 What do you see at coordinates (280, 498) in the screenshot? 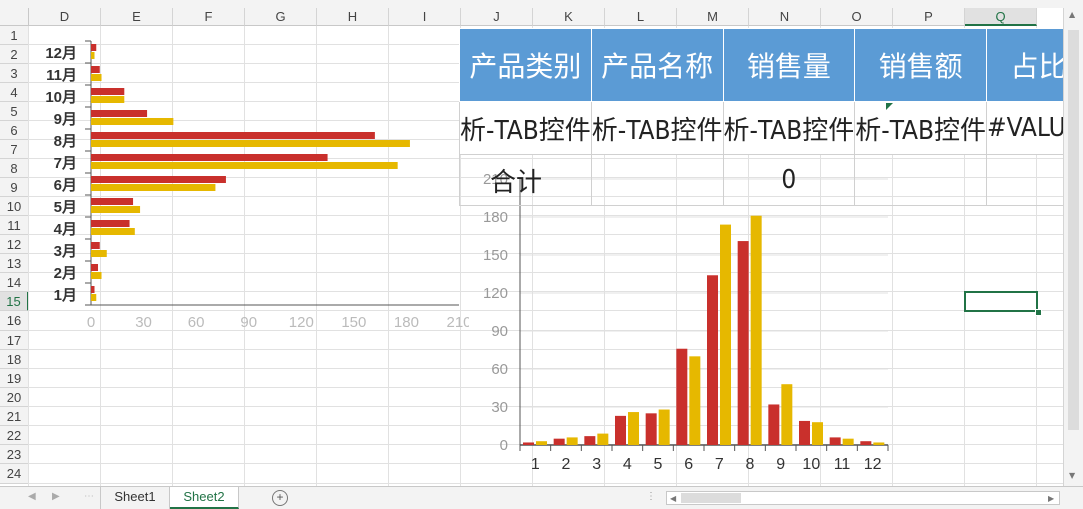
I see `add-sheet-icon: +` at bounding box center [280, 498].